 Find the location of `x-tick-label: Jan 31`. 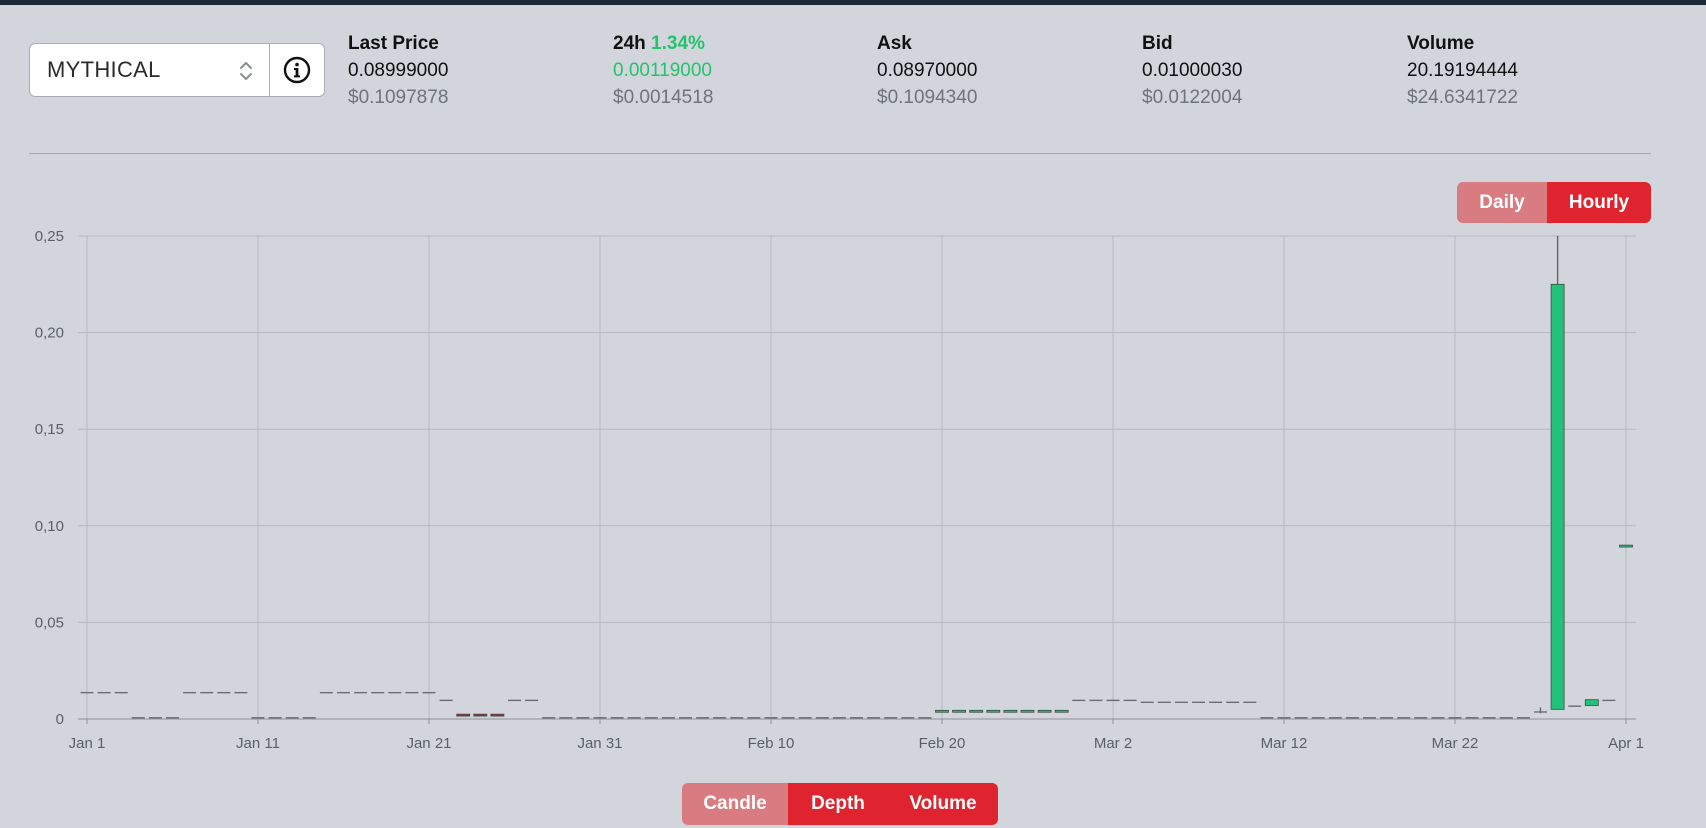

x-tick-label: Jan 31 is located at coordinates (599, 743).